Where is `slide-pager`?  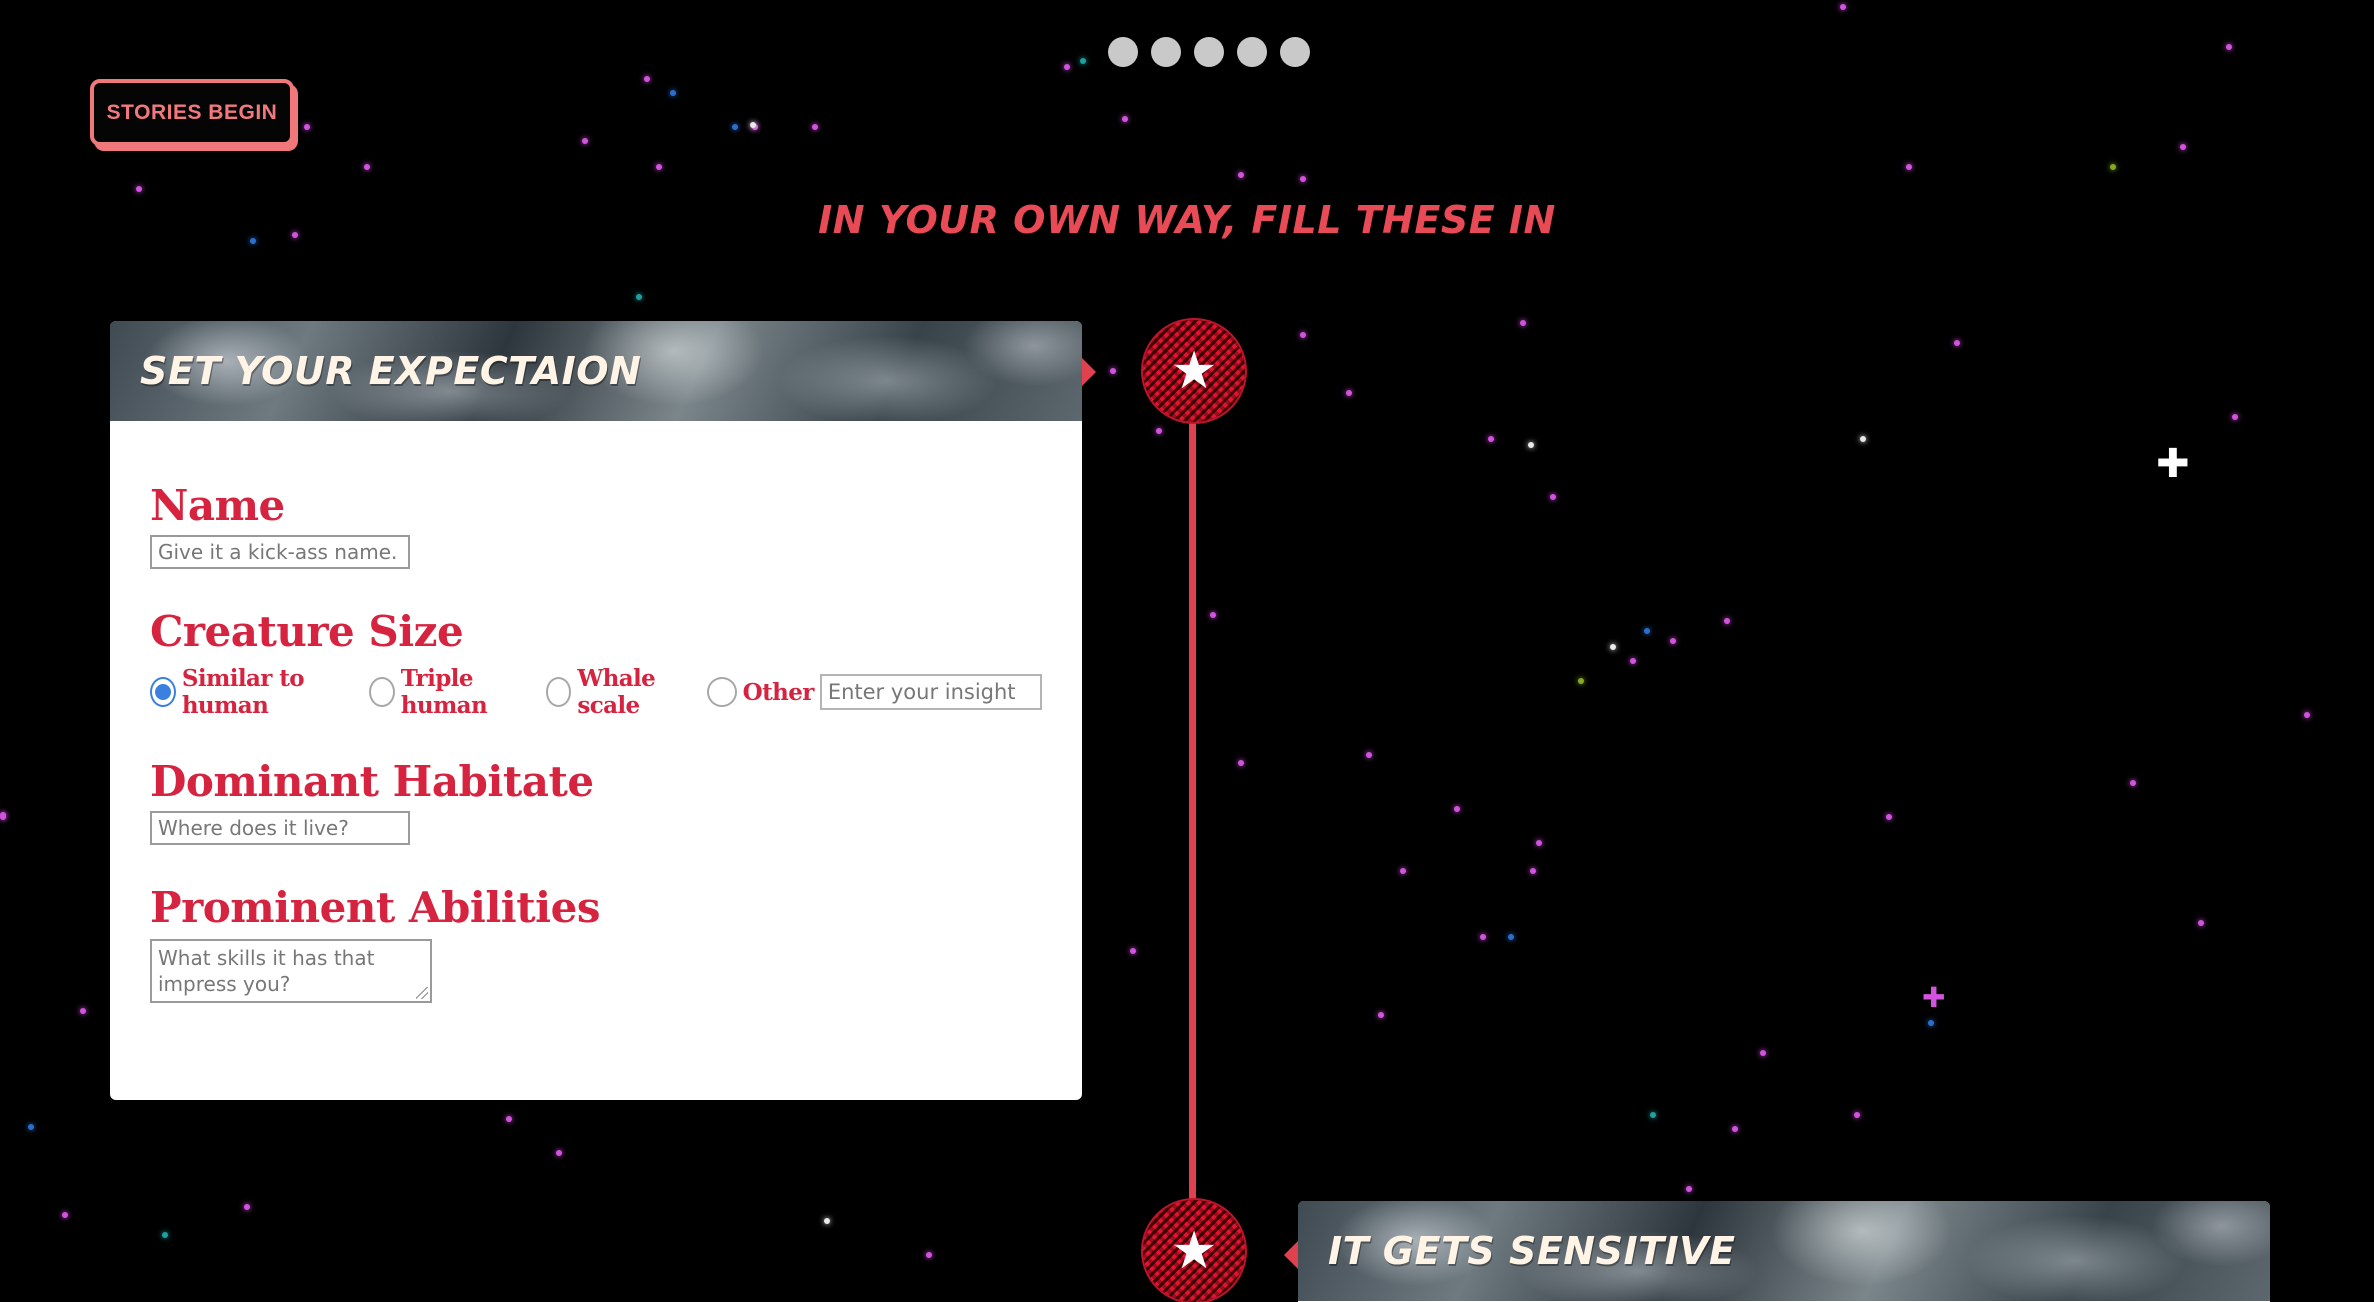
slide-pager is located at coordinates (1209, 52).